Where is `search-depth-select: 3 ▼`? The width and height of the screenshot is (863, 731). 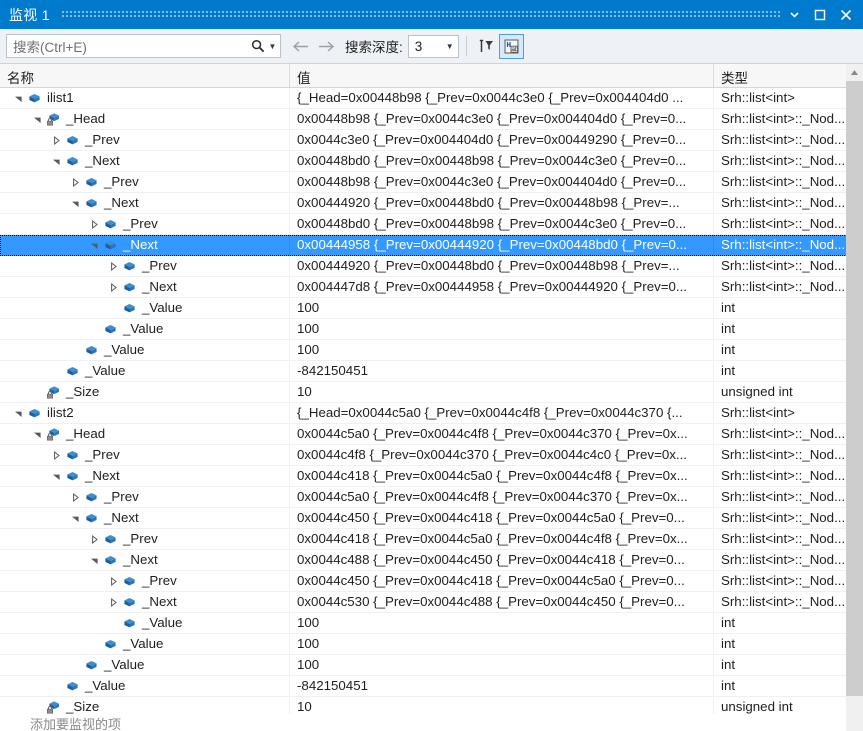
search-depth-select: 3 ▼ is located at coordinates (433, 46).